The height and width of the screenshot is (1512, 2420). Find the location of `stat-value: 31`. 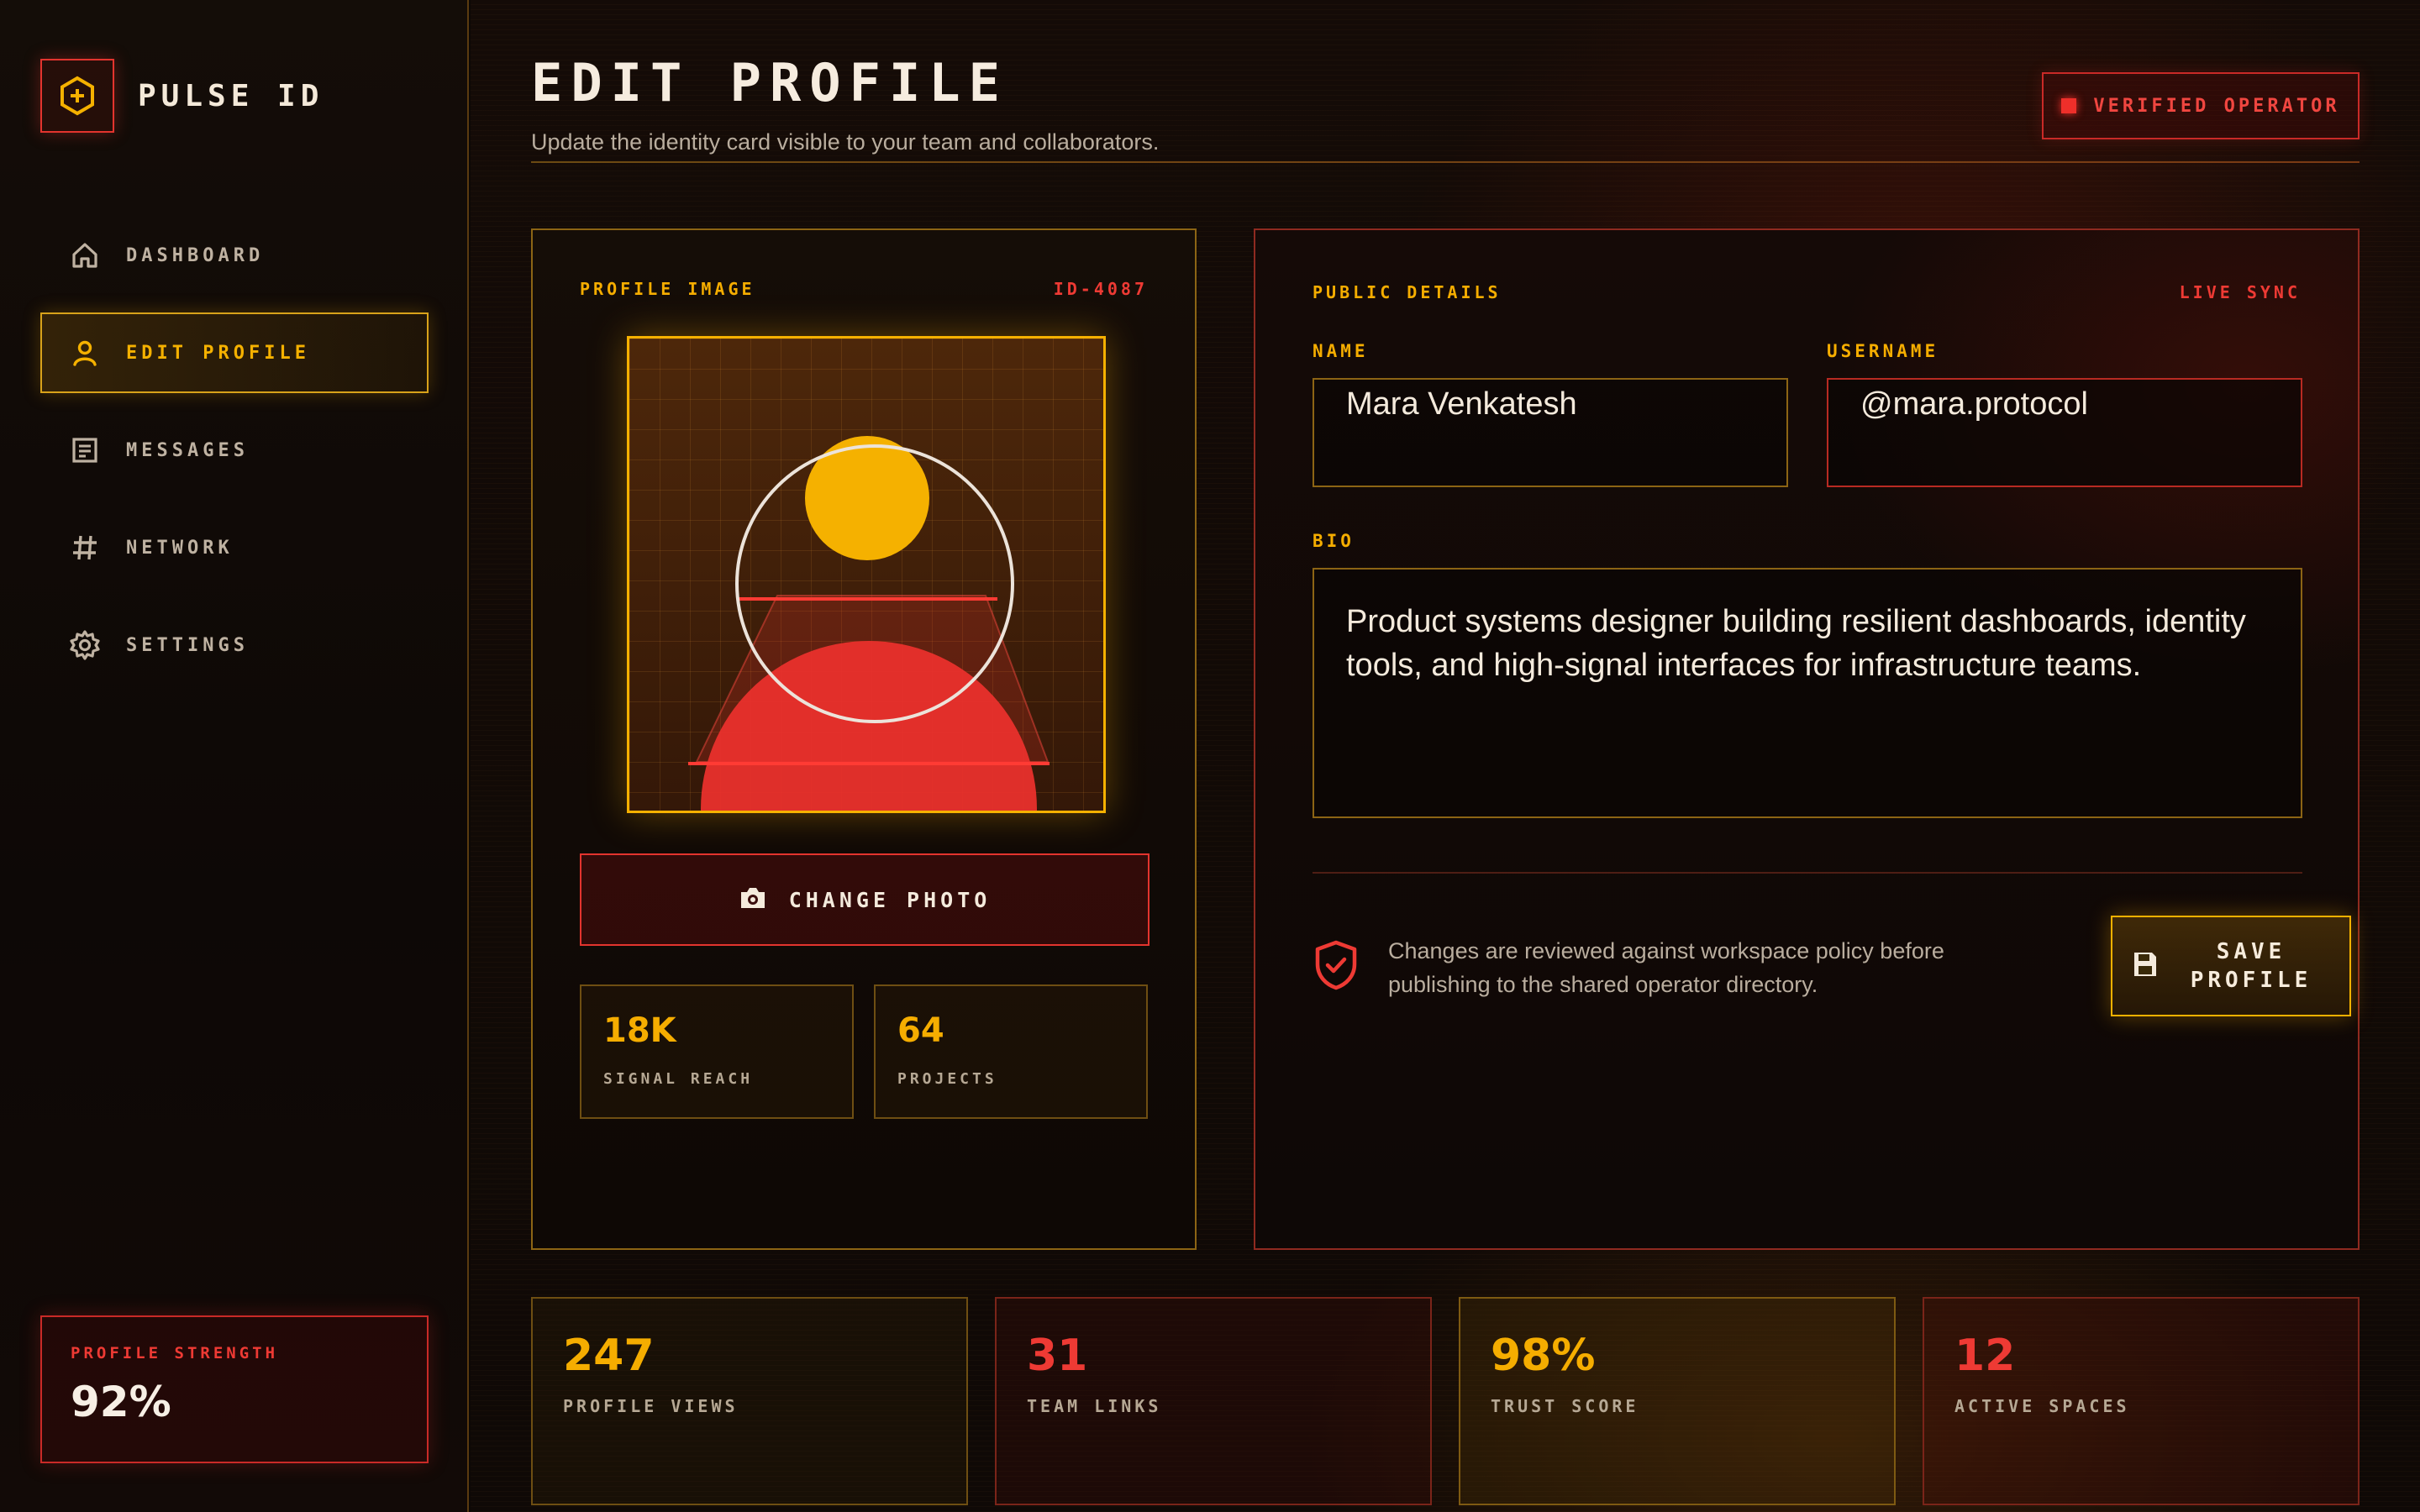

stat-value: 31 is located at coordinates (1057, 1356).